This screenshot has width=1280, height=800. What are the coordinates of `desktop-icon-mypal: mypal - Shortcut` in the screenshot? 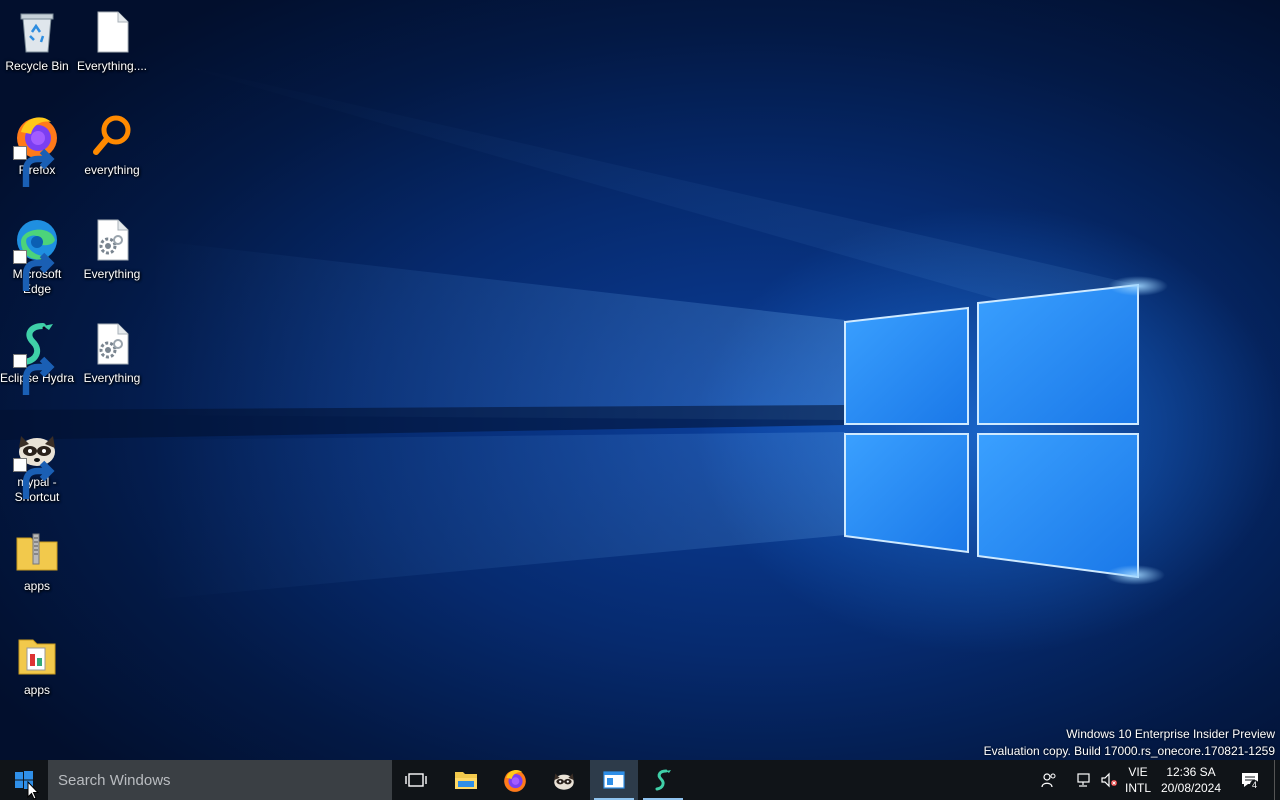 It's located at (37, 464).